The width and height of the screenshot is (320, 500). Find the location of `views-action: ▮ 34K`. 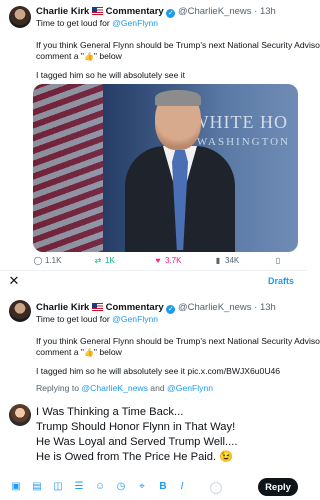

views-action: ▮ 34K is located at coordinates (226, 260).